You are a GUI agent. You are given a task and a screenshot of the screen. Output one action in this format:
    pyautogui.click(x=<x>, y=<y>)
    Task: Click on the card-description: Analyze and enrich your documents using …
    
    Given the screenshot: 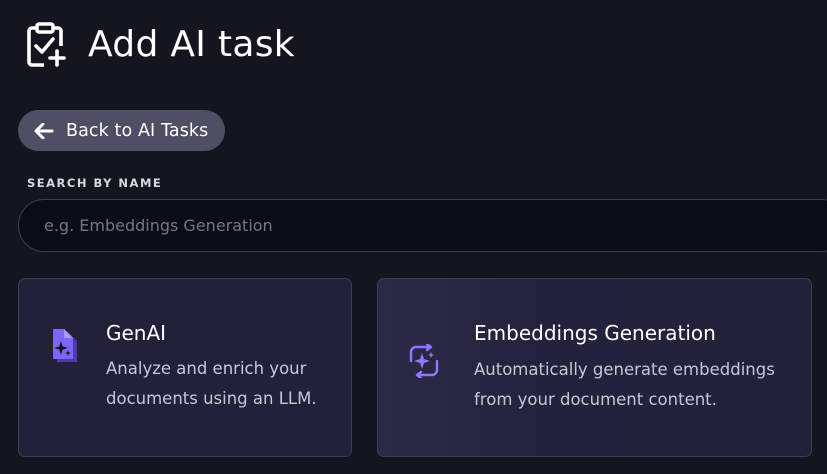 What is the action you would take?
    pyautogui.click(x=211, y=383)
    